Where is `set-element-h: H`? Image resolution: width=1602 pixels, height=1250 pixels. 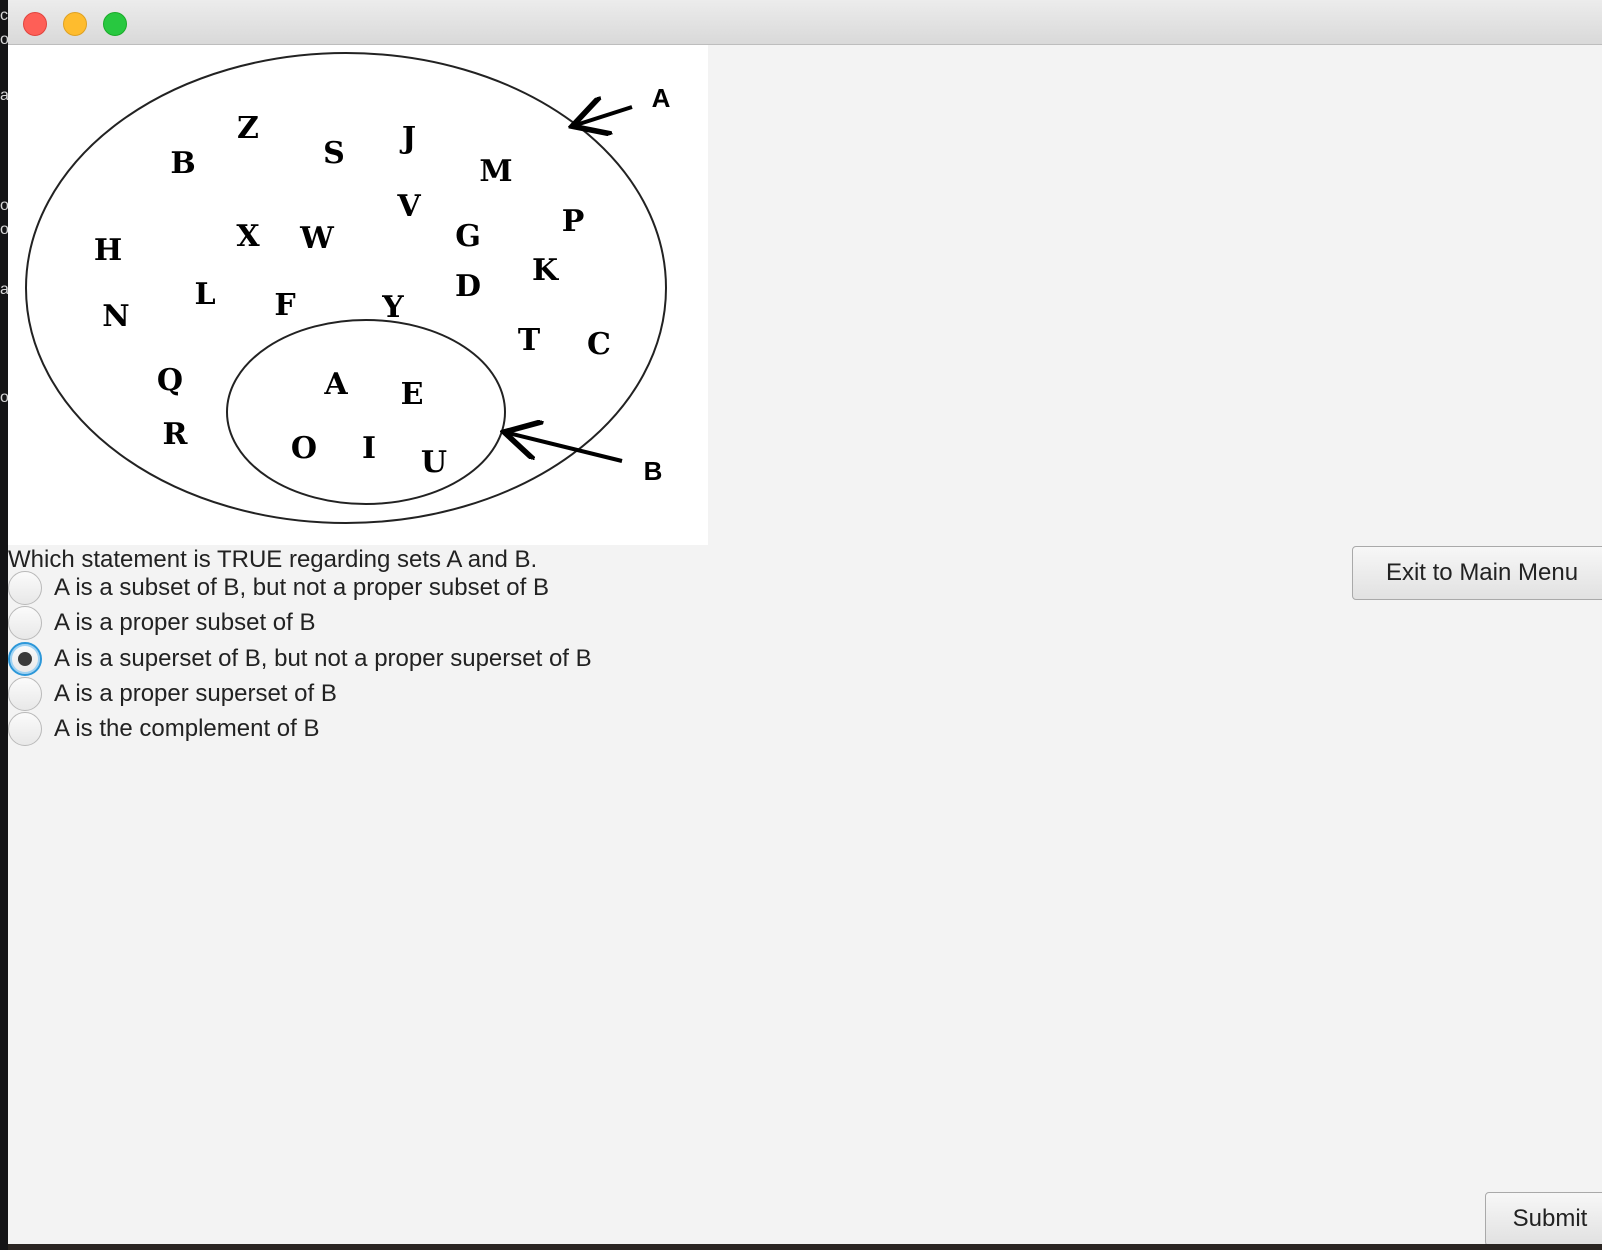 set-element-h: H is located at coordinates (108, 250).